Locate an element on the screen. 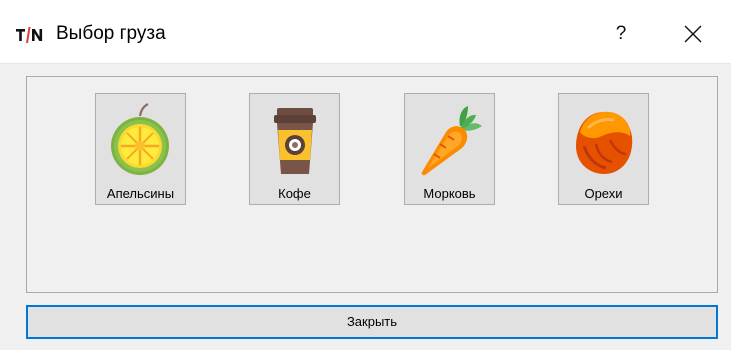  orange-icon is located at coordinates (140, 139).